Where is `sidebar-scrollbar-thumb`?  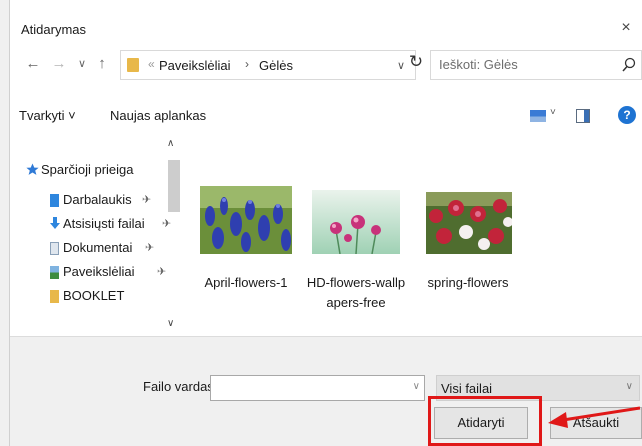
sidebar-scrollbar-thumb is located at coordinates (174, 186).